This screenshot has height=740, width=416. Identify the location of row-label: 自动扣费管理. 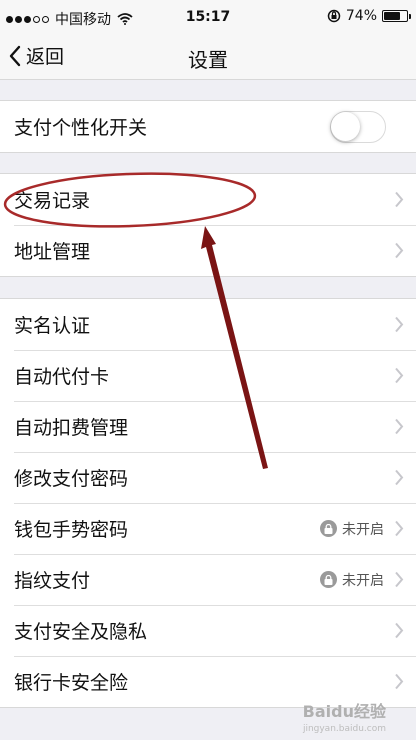
(71, 428).